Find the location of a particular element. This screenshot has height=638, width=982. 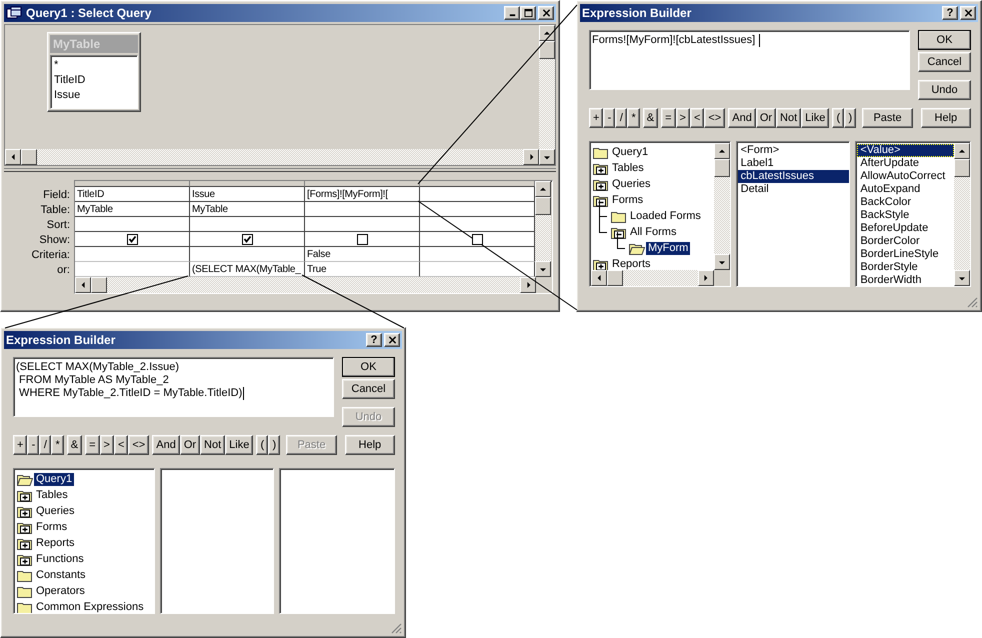

tree-item: All Forms is located at coordinates (653, 232).